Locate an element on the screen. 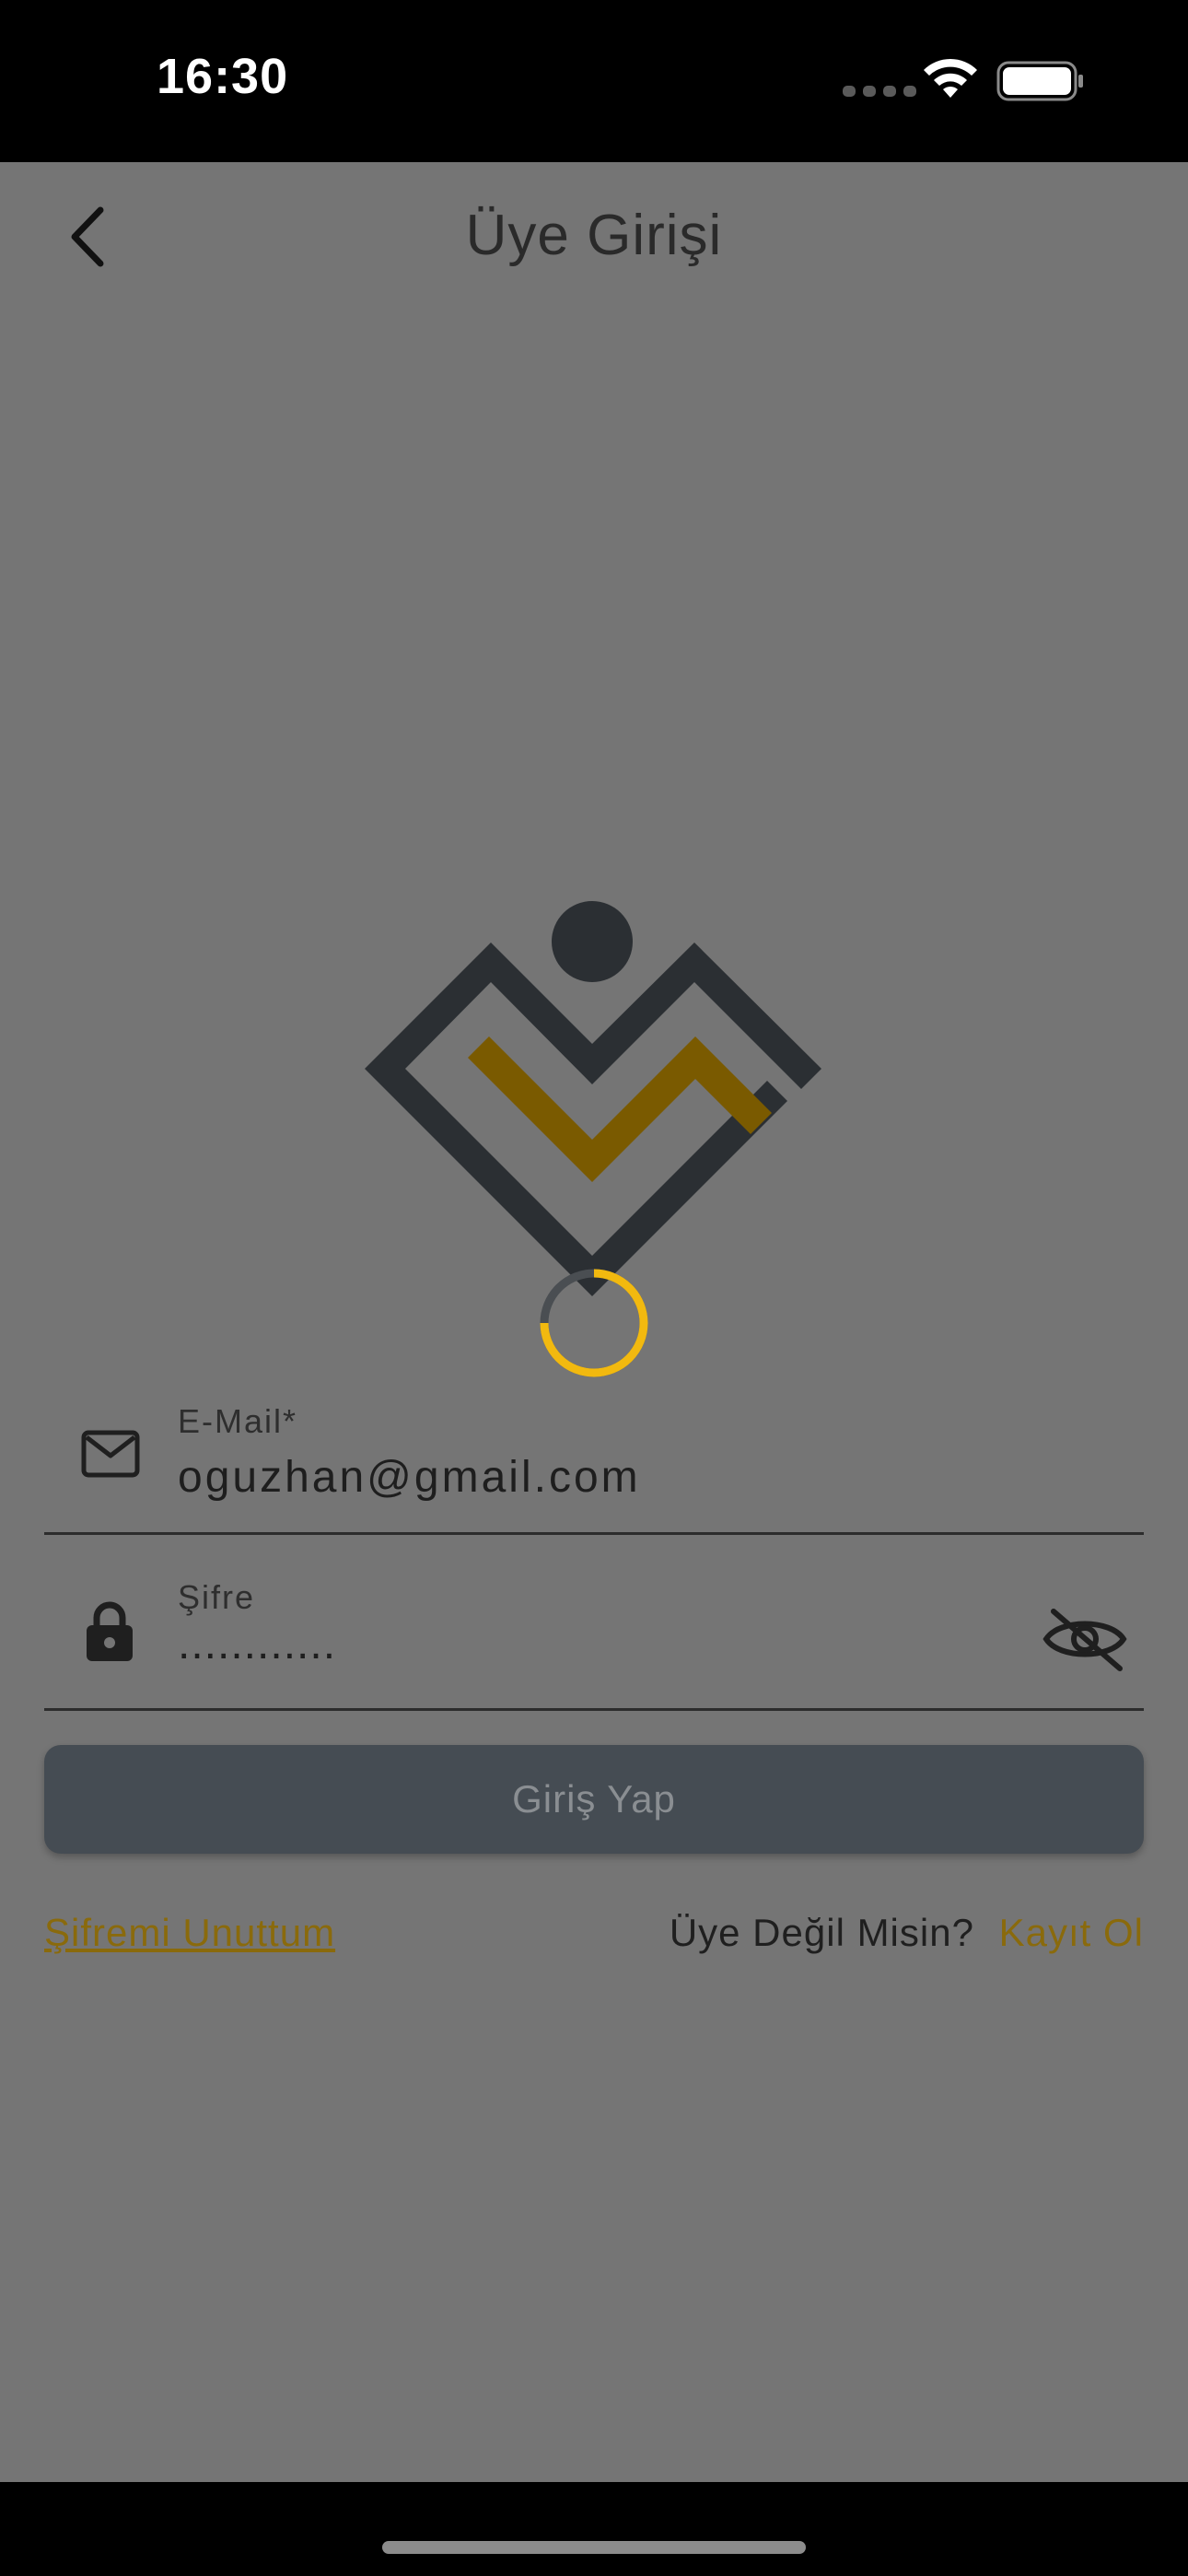 Image resolution: width=1188 pixels, height=2576 pixels. email-label: E-Mail* is located at coordinates (238, 1421).